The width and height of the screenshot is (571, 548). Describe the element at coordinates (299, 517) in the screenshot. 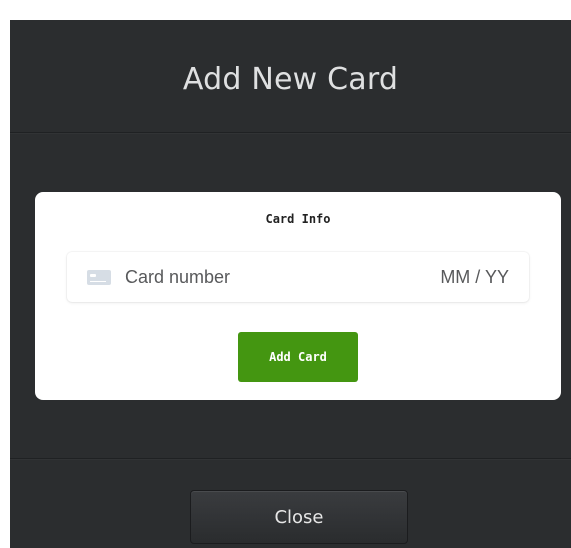

I see `close-button: Close` at that location.